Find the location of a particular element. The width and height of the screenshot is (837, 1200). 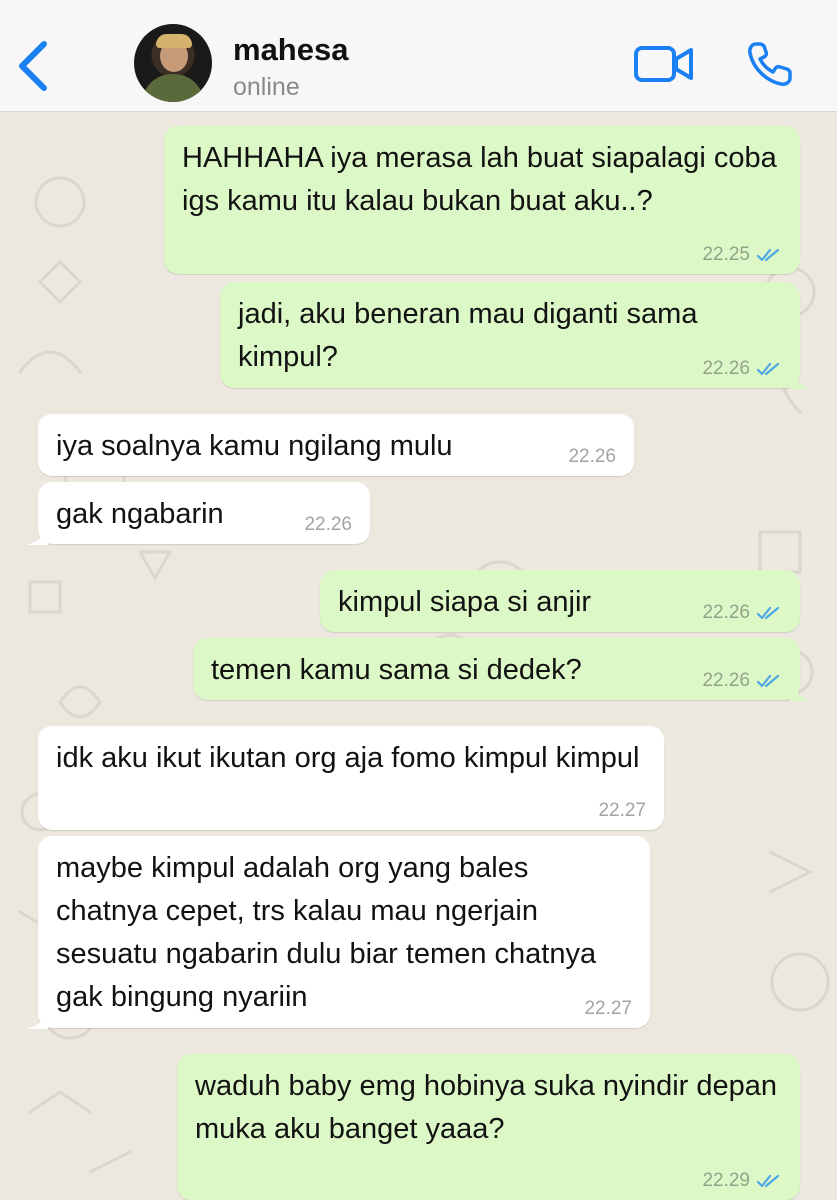

phone-icon is located at coordinates (770, 64).